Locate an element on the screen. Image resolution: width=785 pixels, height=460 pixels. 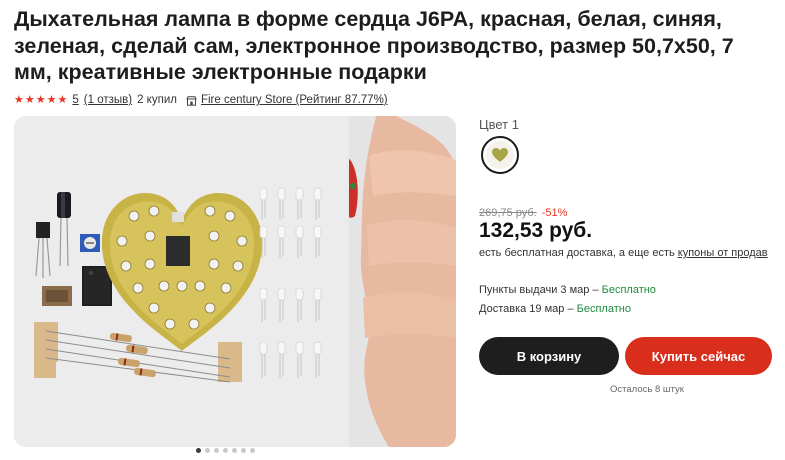
stock-remaining: Осталось 8 штук is located at coordinates (647, 389).